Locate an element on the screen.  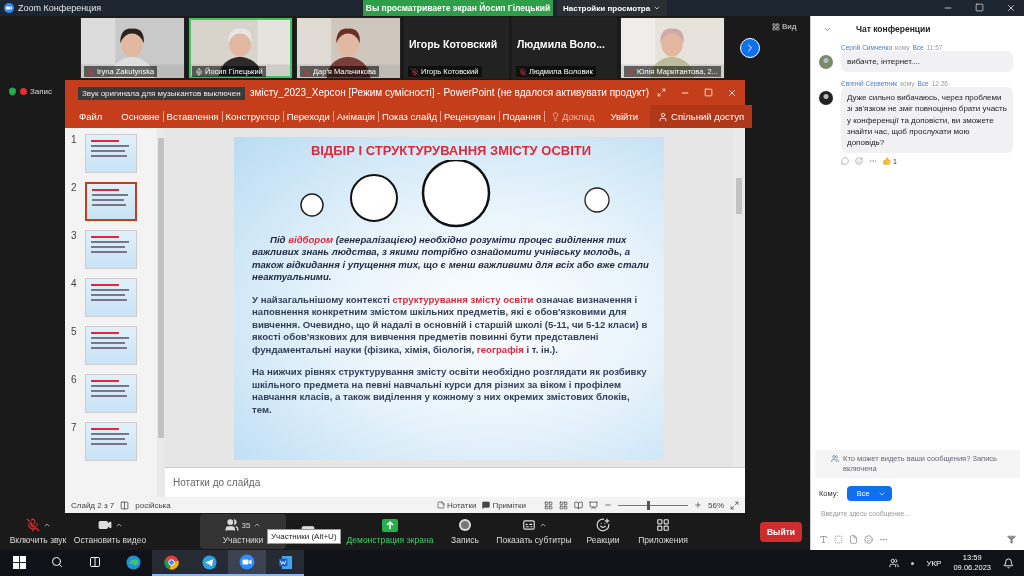
emoji-icon is located at coordinates (868, 539).